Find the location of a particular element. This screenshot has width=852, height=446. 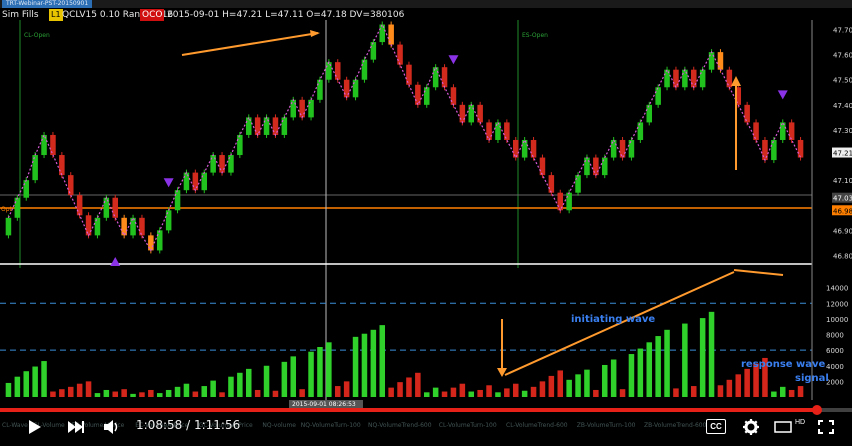

fullscreen-icon is located at coordinates (826, 427).